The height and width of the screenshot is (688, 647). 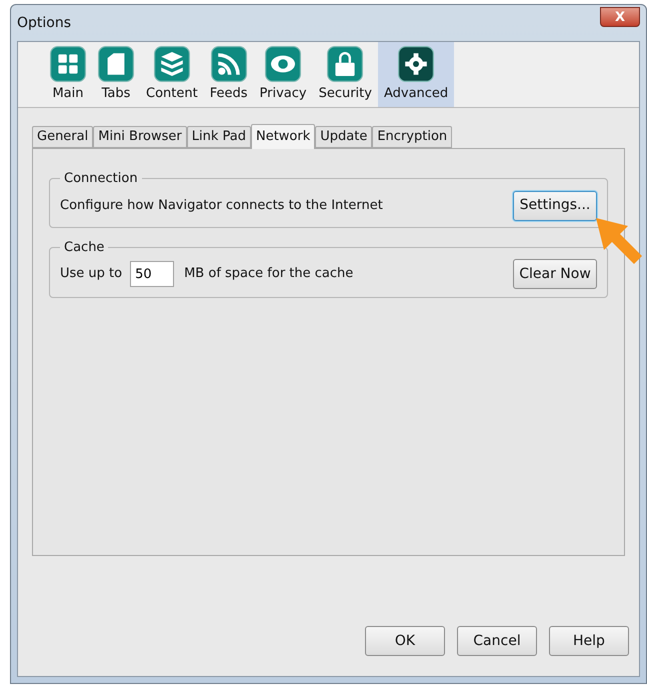 I want to click on pane-tab: Content, so click(x=172, y=74).